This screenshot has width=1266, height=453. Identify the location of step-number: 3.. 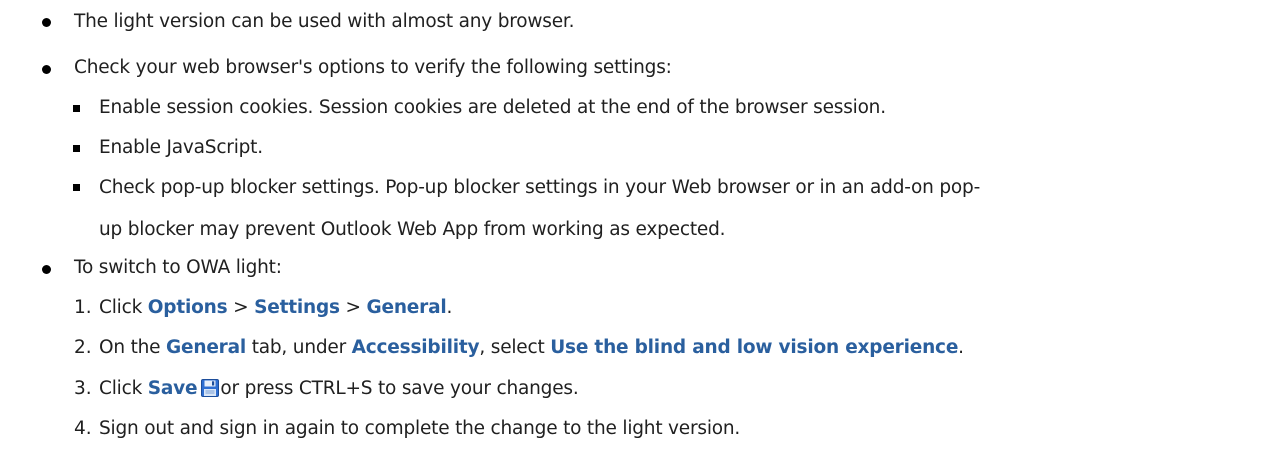
(83, 388).